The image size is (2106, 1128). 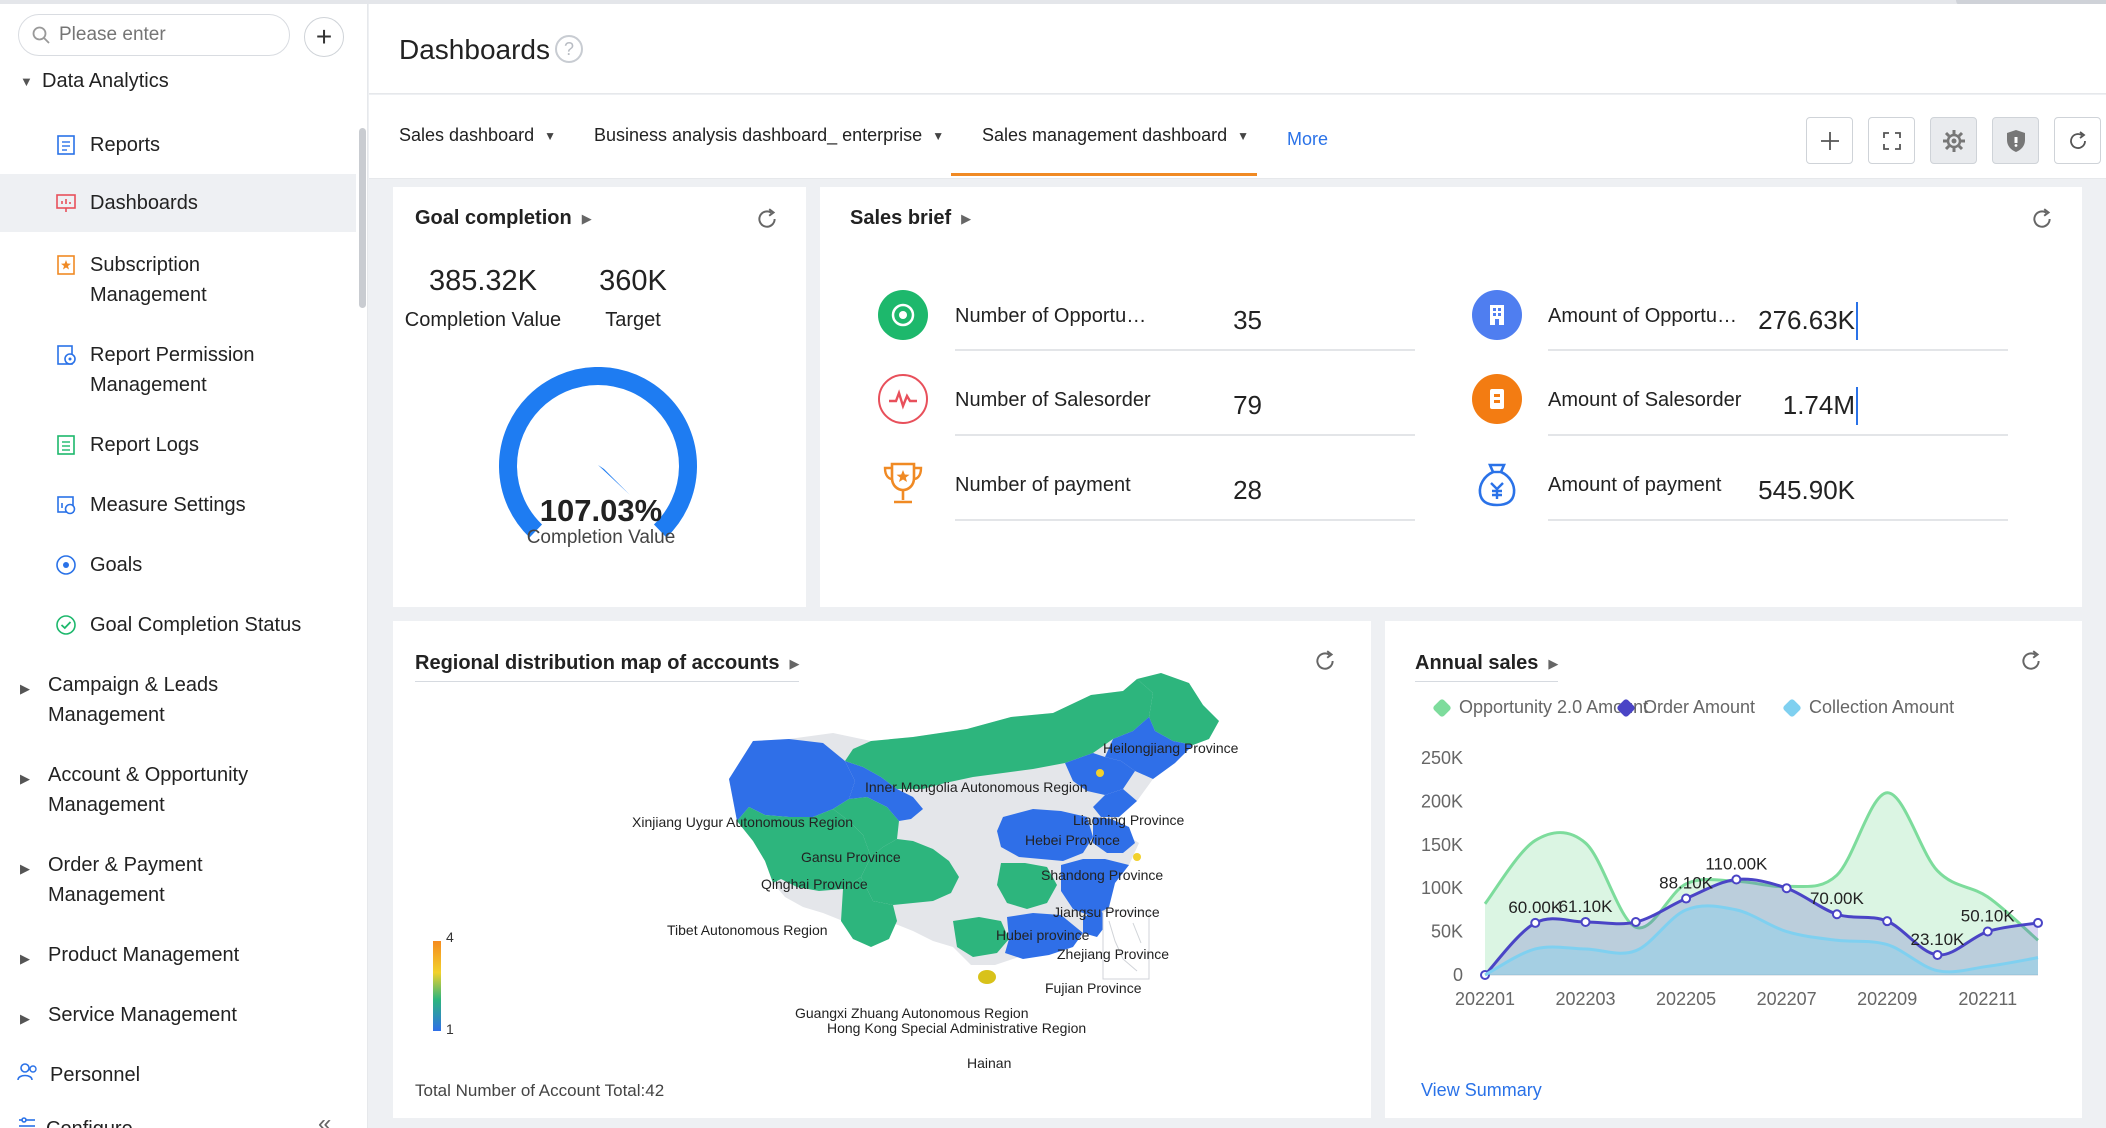 What do you see at coordinates (133, 700) in the screenshot?
I see `nav-section-label: Campaign & Leads Management` at bounding box center [133, 700].